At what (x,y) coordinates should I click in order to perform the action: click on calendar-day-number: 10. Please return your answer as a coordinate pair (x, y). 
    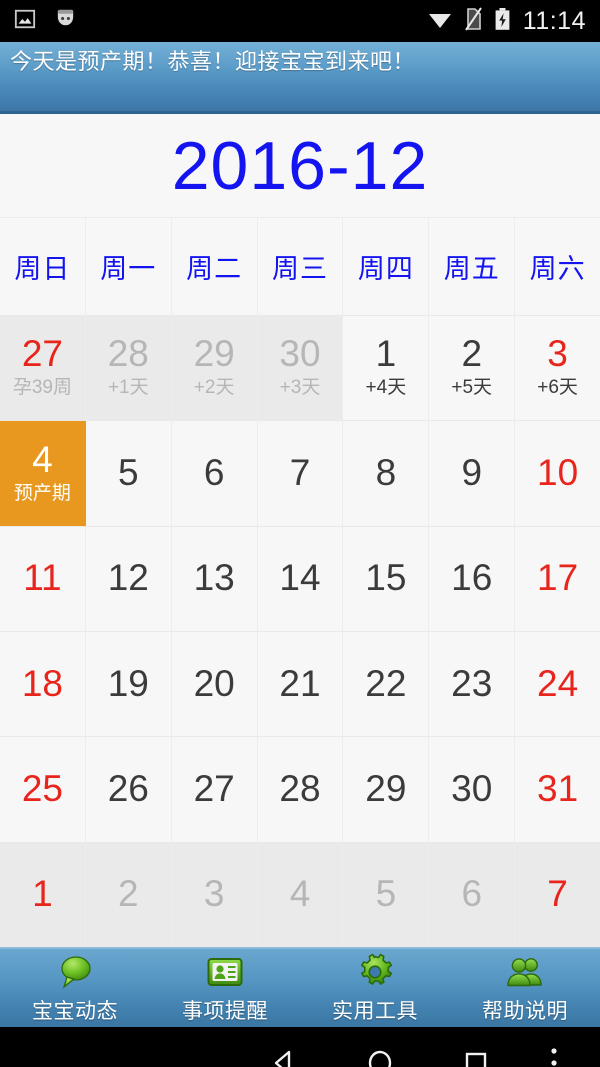
    Looking at the image, I should click on (558, 473).